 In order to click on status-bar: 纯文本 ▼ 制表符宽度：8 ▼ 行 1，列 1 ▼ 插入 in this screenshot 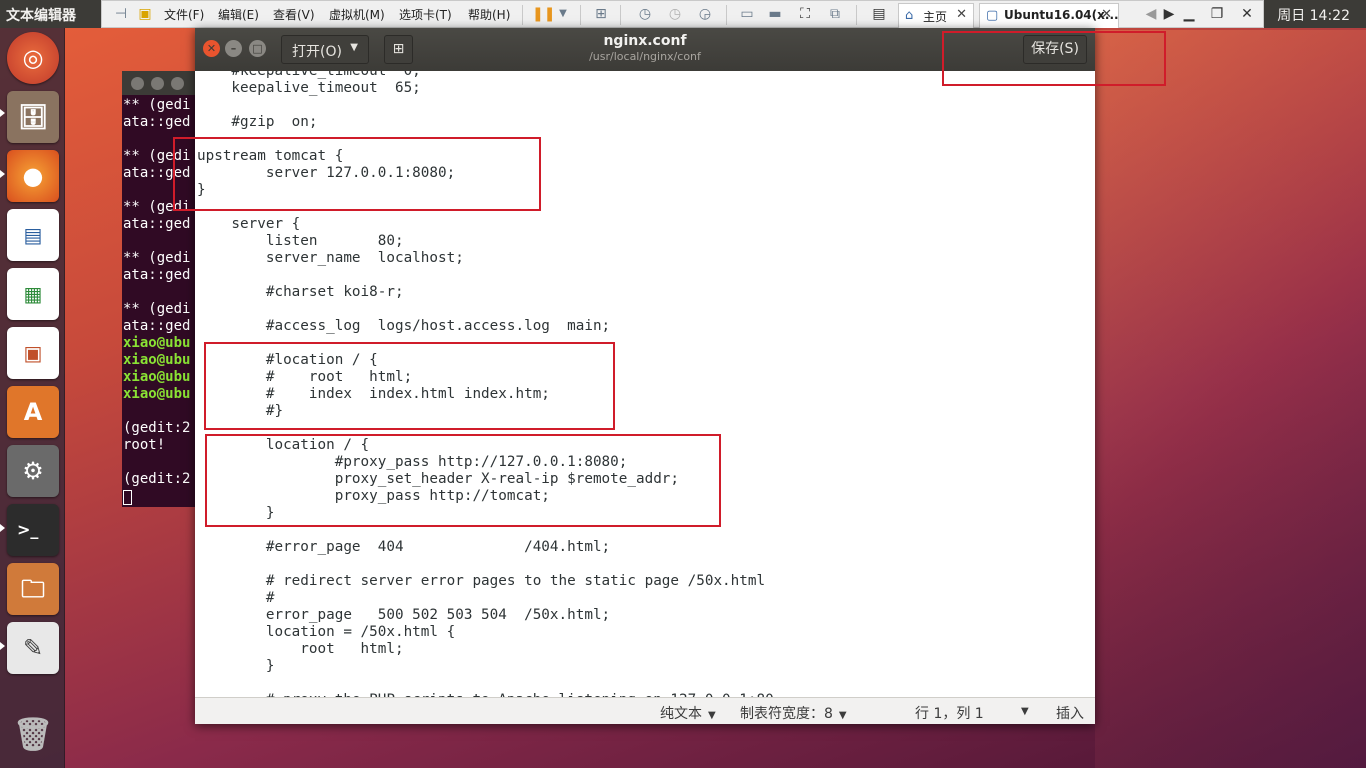, I will do `click(645, 710)`.